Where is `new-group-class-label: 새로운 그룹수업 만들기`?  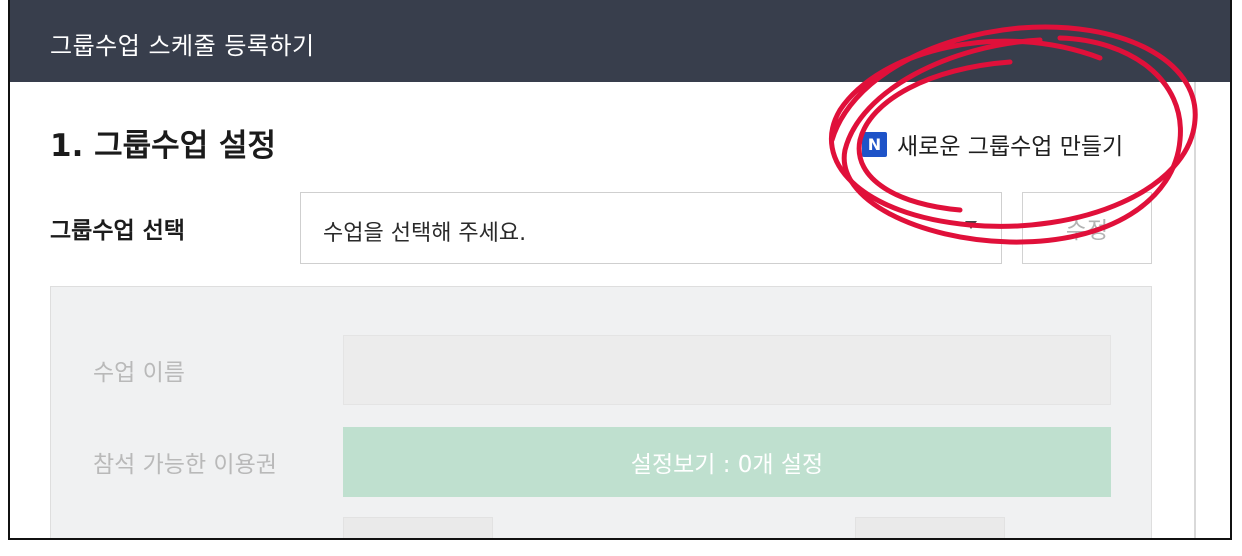
new-group-class-label: 새로운 그룹수업 만들기 is located at coordinates (1010, 147).